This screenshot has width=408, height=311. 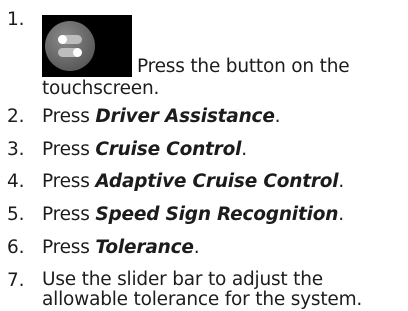 I want to click on step-1-text-continued: touchscreen., so click(x=101, y=88).